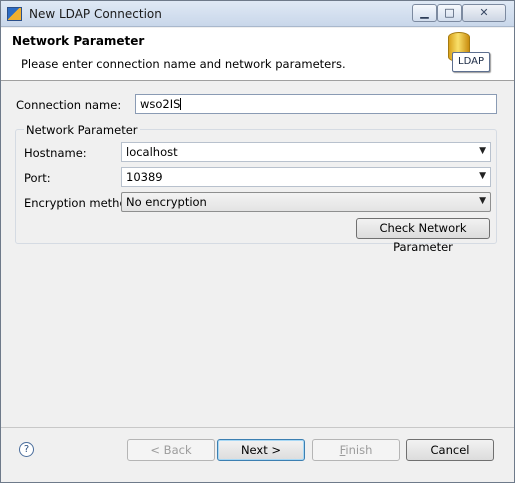 This screenshot has height=483, width=515. Describe the element at coordinates (423, 236) in the screenshot. I see `check-network-parameter-button: Check Network Parameter` at that location.